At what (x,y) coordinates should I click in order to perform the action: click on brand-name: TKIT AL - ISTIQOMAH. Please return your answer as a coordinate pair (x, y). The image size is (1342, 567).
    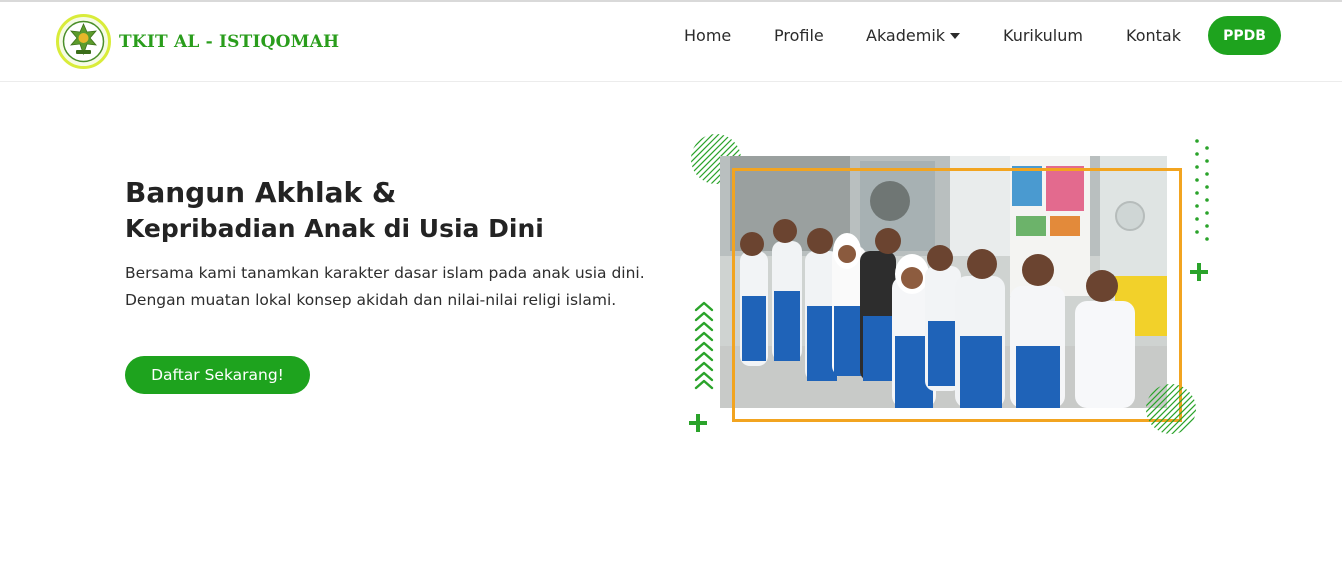
    Looking at the image, I should click on (229, 42).